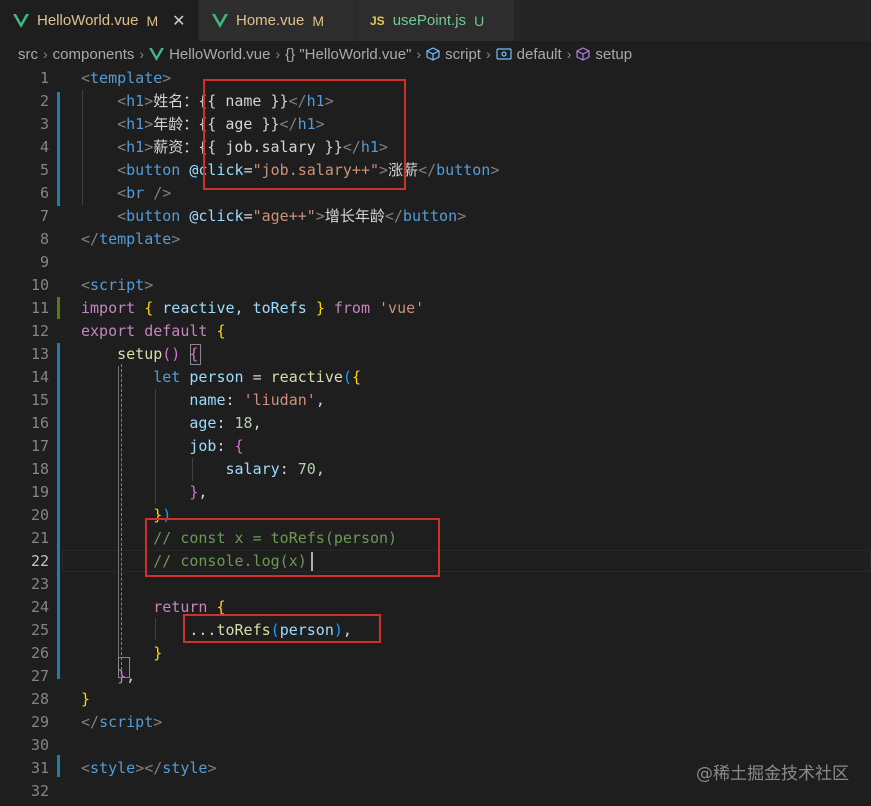  What do you see at coordinates (135, 147) in the screenshot?
I see `code-token: h1` at bounding box center [135, 147].